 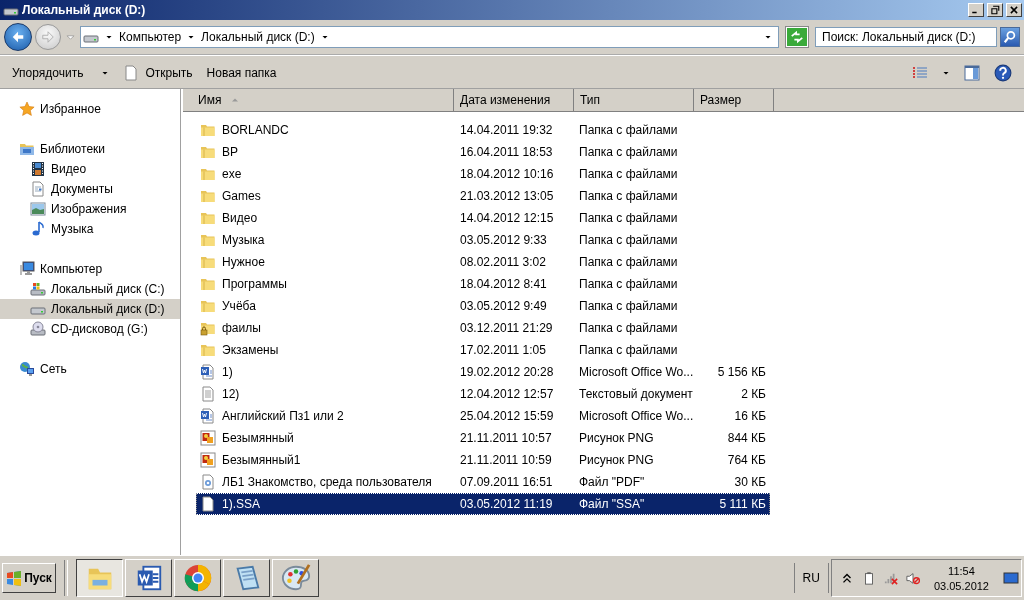 What do you see at coordinates (90, 369) in the screenshot?
I see `navigation-item: Сеть` at bounding box center [90, 369].